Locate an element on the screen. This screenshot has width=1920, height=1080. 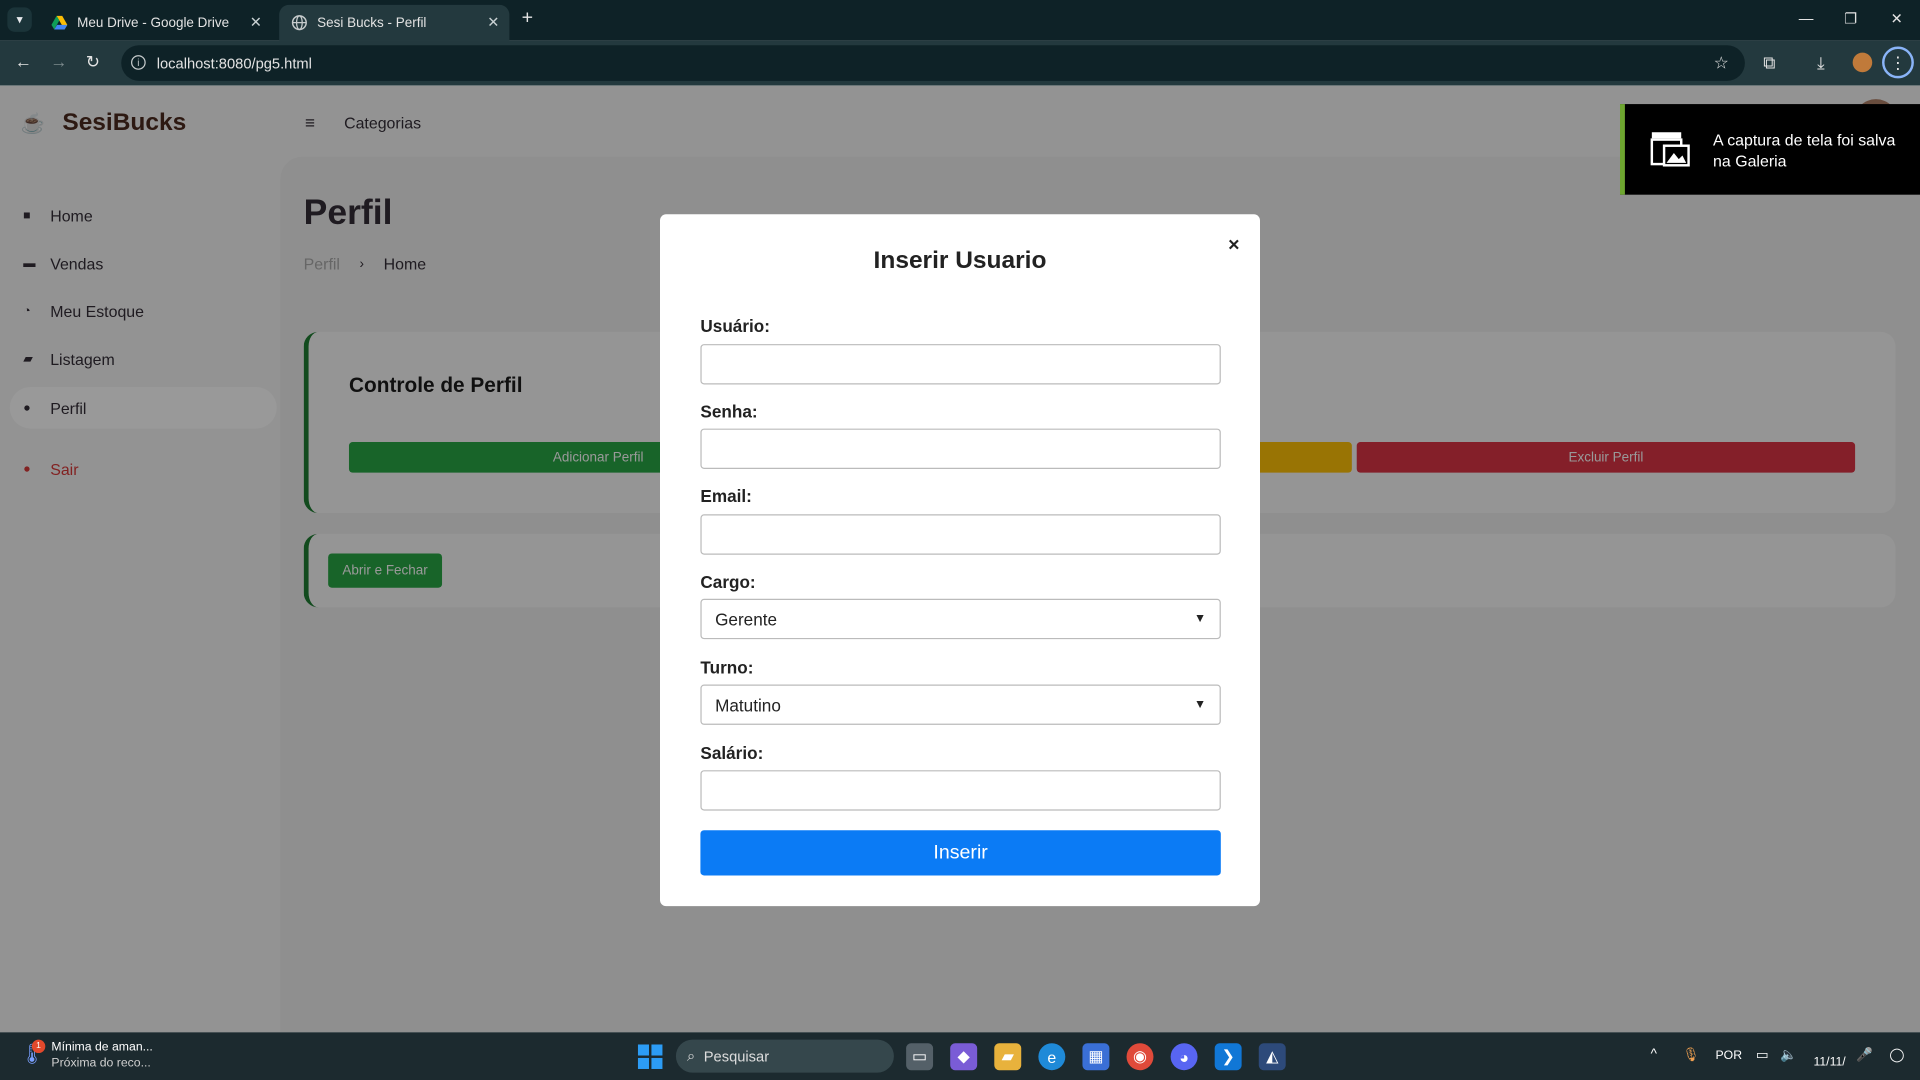
microphone-icon: 🎙 is located at coordinates (1690, 1055).